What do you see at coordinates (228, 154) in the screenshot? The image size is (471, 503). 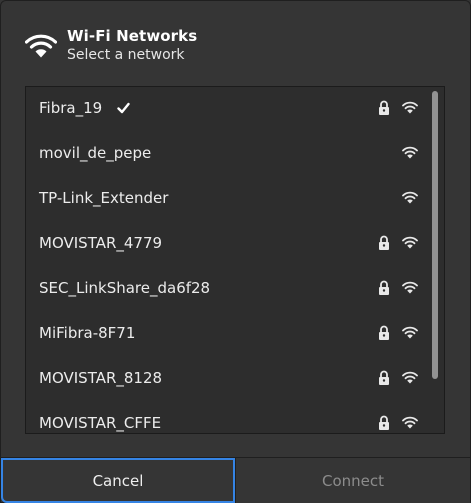 I see `network-row: movil_de_pepe` at bounding box center [228, 154].